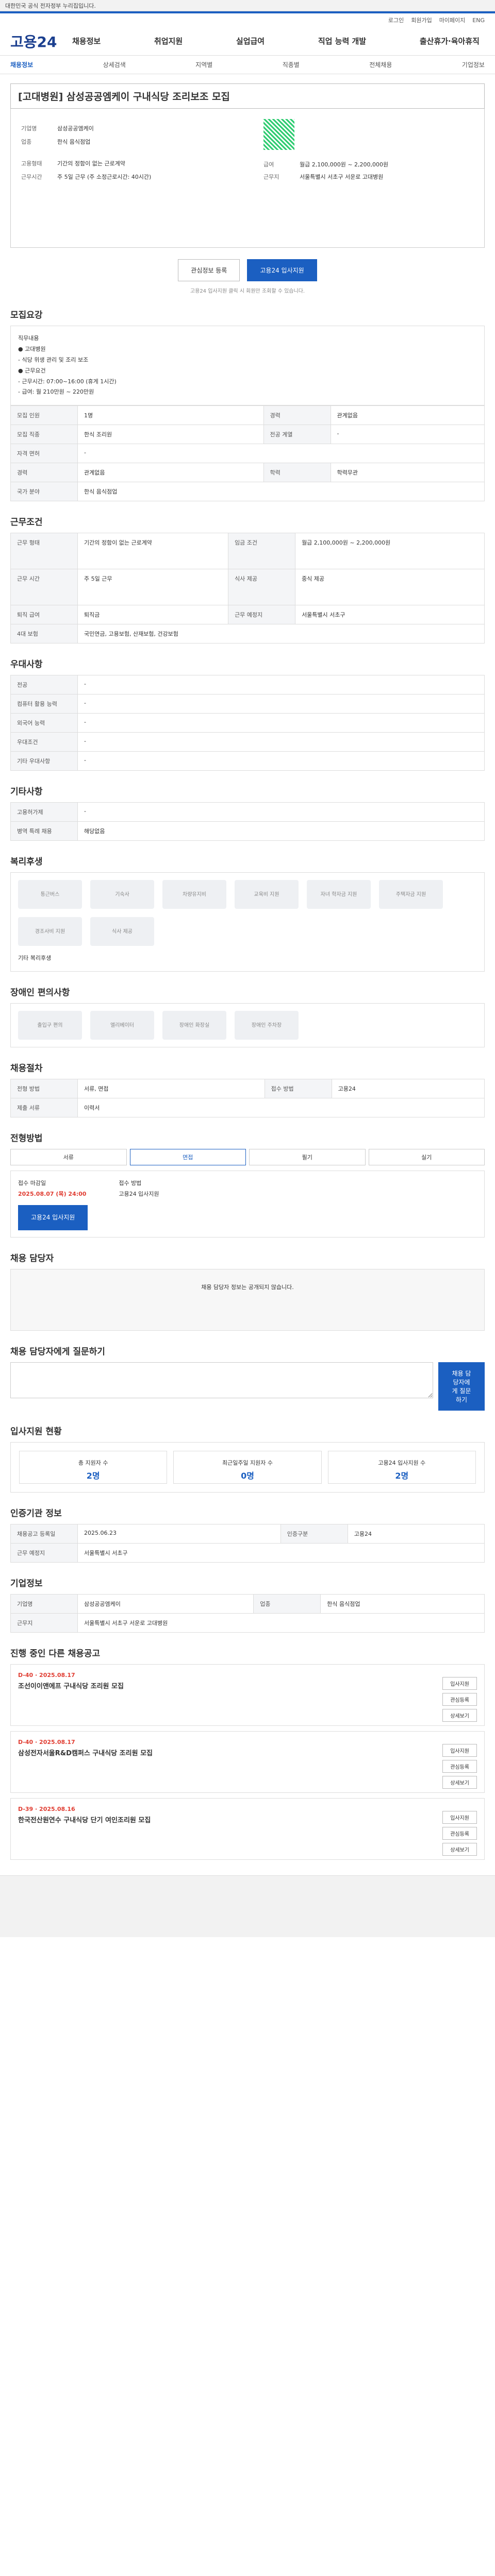  I want to click on tab-practical: 실기, so click(426, 1157).